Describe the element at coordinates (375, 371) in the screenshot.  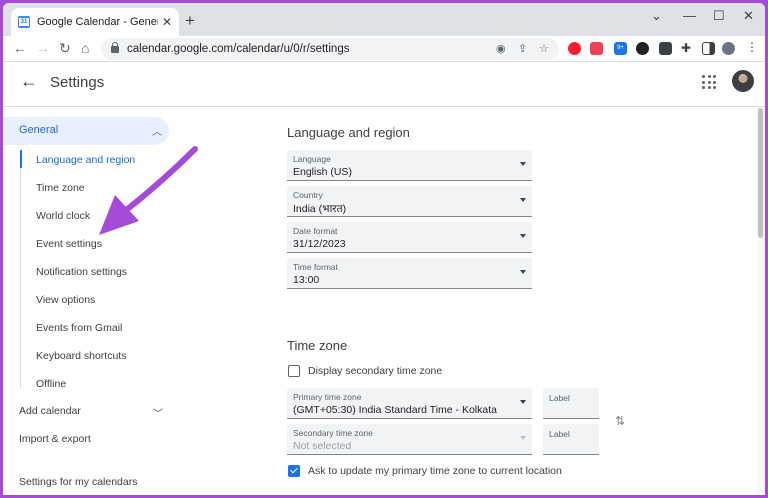
I see `secondary-time-zone-label: Display secondary time zone` at that location.